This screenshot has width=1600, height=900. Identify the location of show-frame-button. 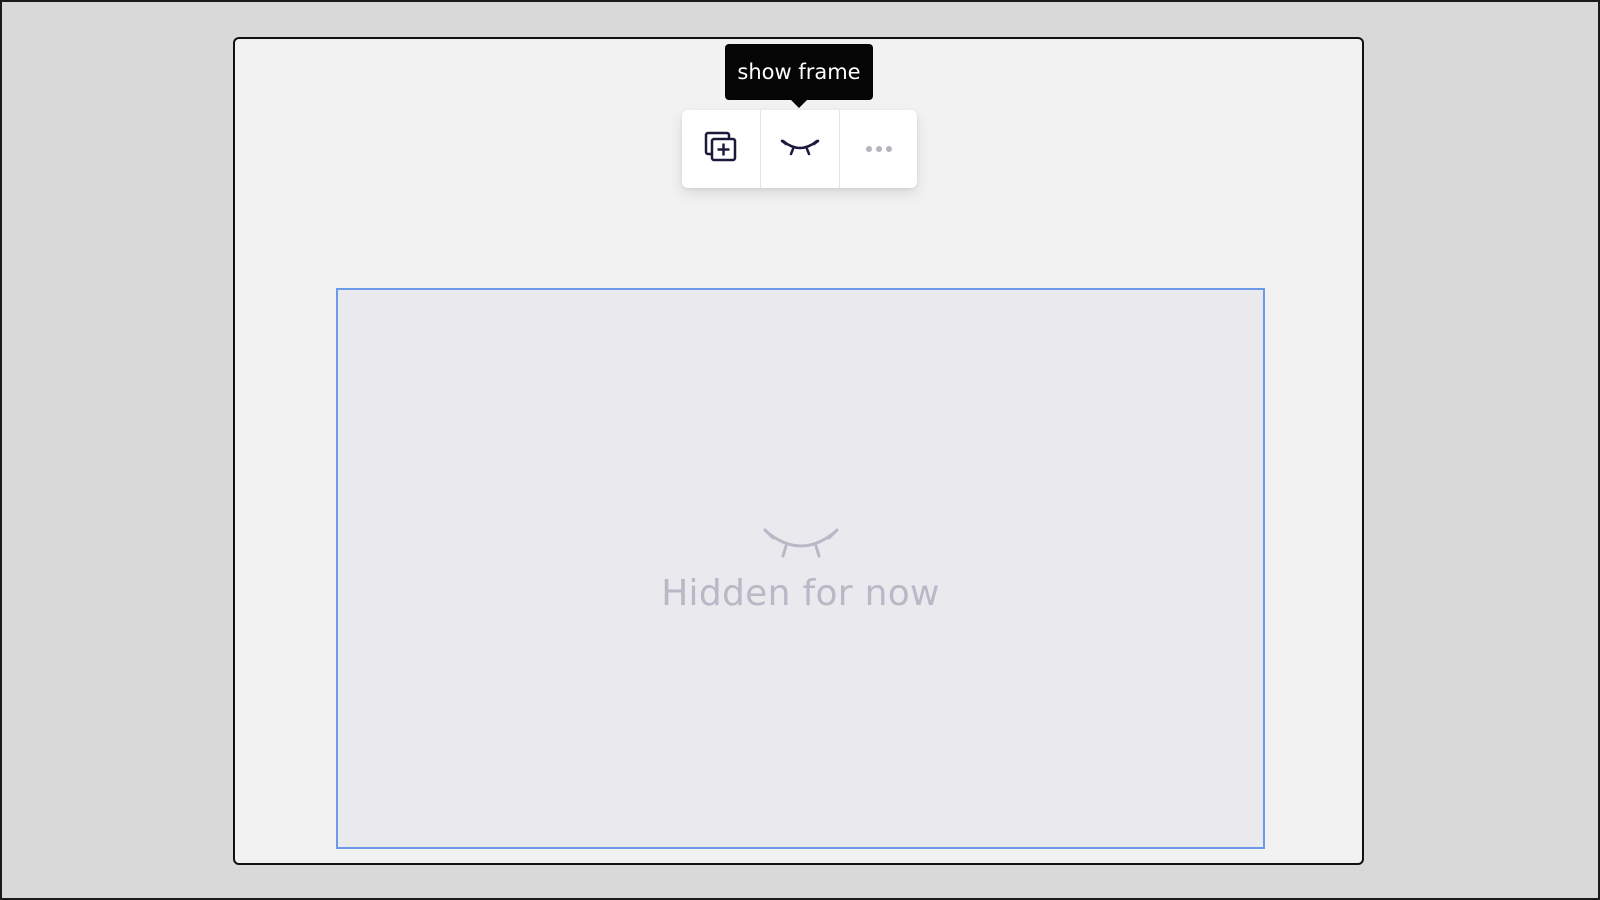
(799, 149).